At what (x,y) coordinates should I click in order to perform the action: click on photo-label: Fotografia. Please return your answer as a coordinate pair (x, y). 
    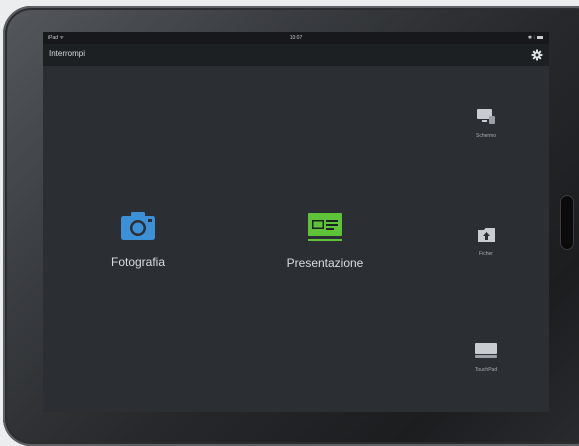
    Looking at the image, I should click on (138, 262).